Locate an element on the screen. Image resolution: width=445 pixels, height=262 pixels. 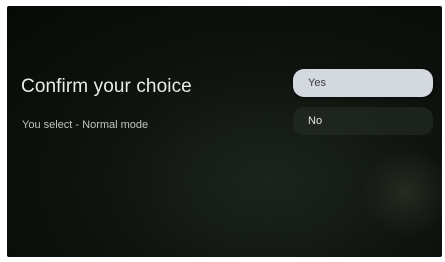
no-option-button: No is located at coordinates (363, 121).